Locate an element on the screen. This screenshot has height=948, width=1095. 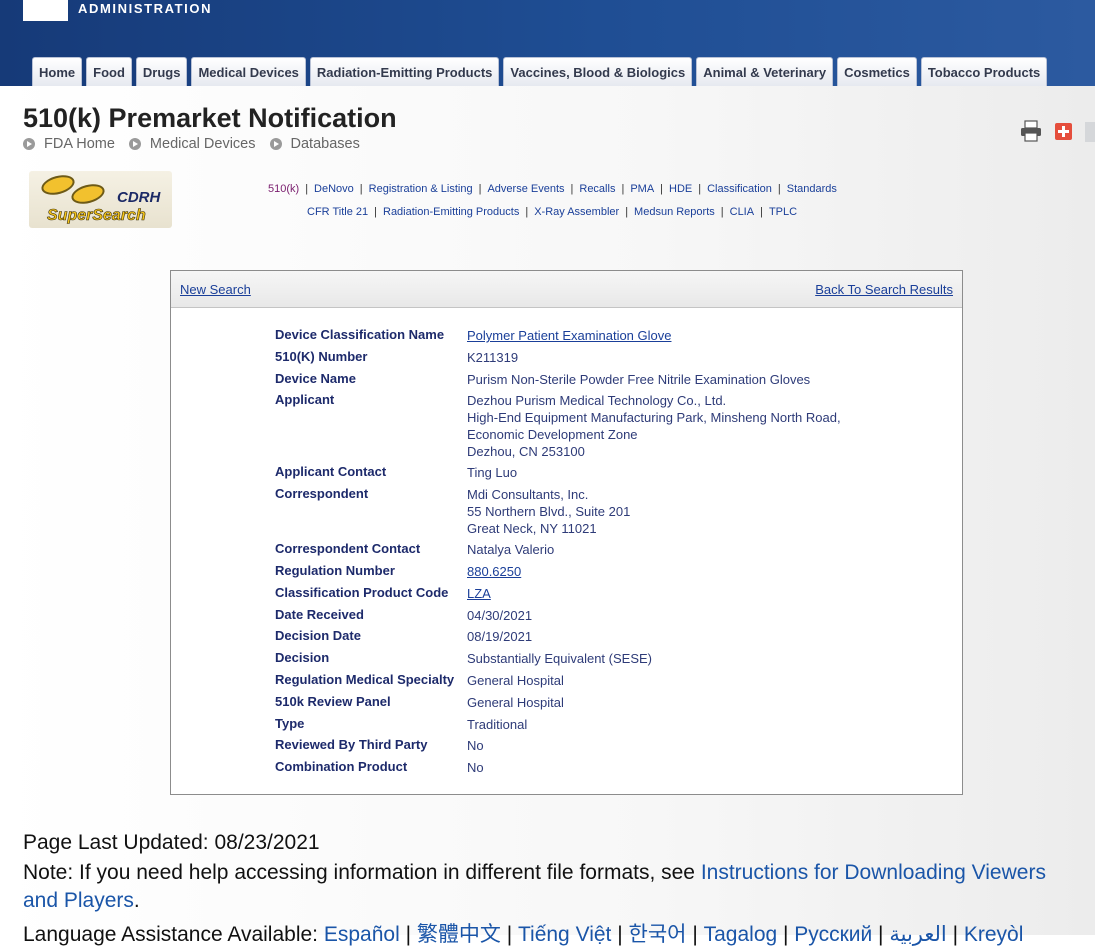
db-link-recalls: Recalls is located at coordinates (597, 189).